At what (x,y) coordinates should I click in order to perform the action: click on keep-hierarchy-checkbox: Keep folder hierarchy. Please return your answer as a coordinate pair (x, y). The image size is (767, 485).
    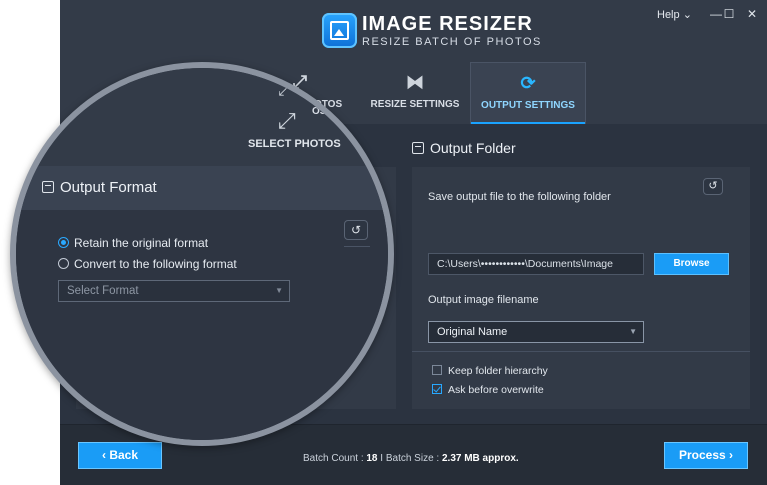
    Looking at the image, I should click on (490, 371).